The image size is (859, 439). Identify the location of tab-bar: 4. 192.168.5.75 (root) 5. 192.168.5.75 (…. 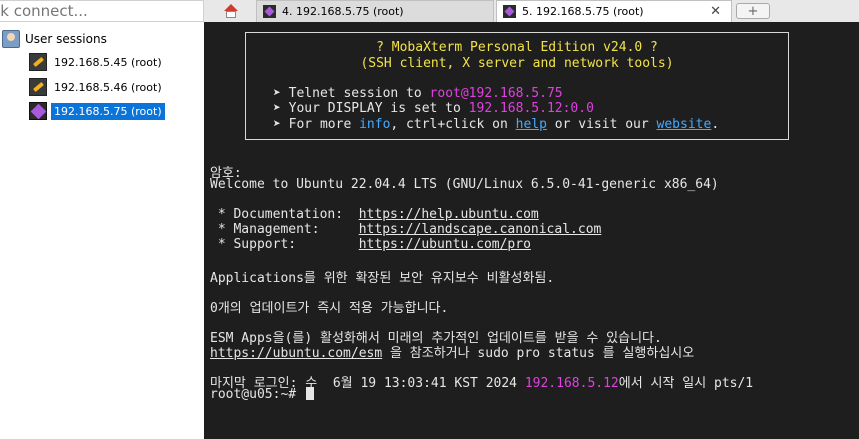
(531, 11).